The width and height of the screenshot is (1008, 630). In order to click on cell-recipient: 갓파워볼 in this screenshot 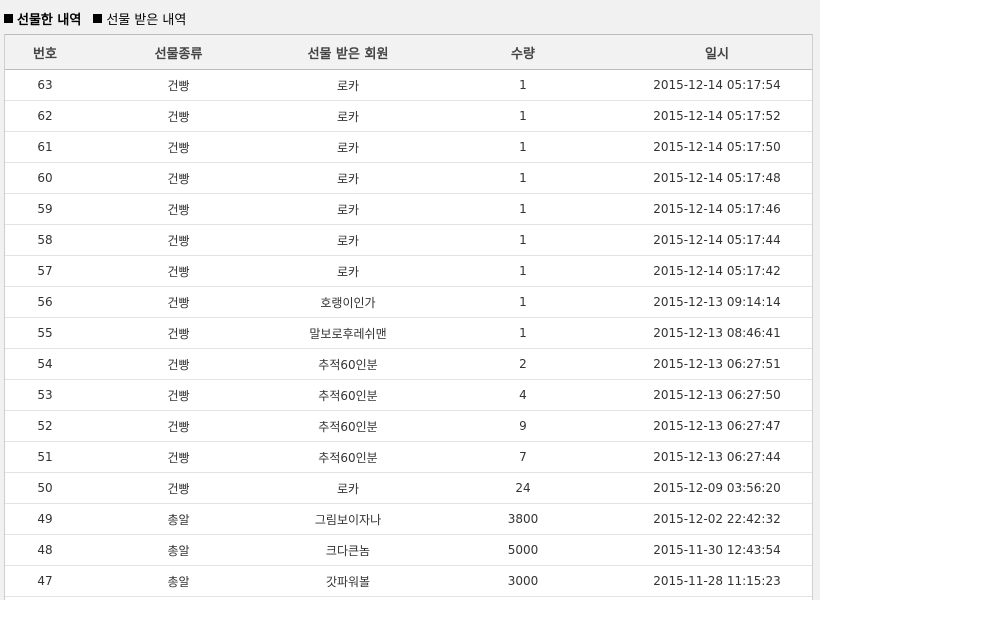, I will do `click(348, 581)`.